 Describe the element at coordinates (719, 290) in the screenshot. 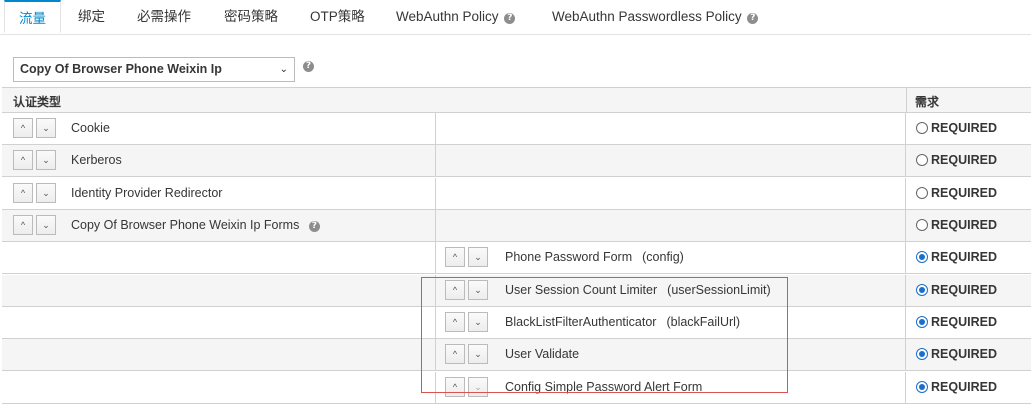

I see `config-alias: (userSessionLimit)` at that location.